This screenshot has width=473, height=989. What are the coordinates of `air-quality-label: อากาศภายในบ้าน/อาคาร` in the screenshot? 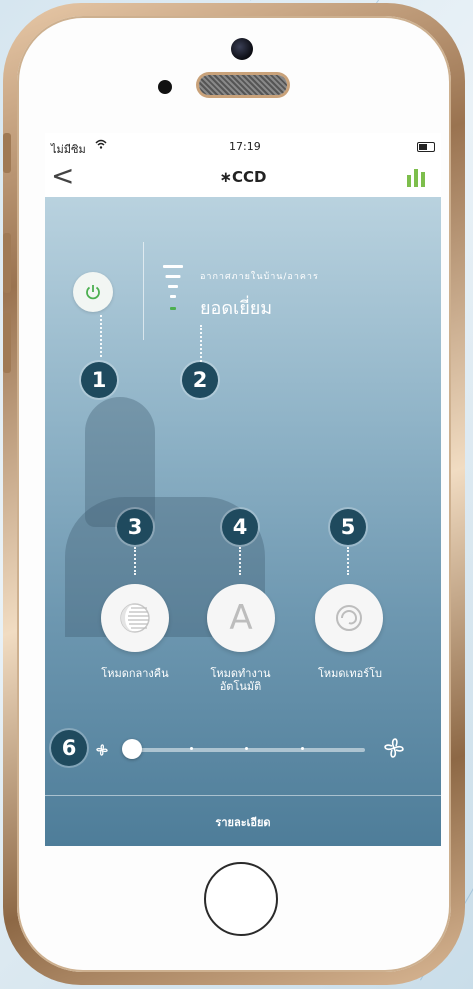 It's located at (259, 277).